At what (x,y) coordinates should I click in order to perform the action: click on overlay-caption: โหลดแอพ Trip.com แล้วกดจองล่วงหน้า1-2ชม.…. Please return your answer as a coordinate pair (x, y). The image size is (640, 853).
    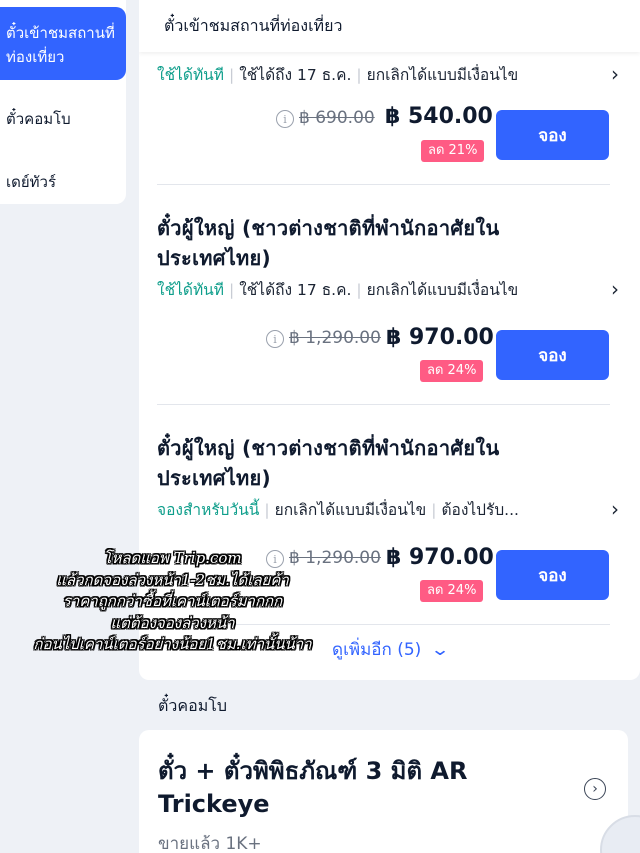
    Looking at the image, I should click on (172, 601).